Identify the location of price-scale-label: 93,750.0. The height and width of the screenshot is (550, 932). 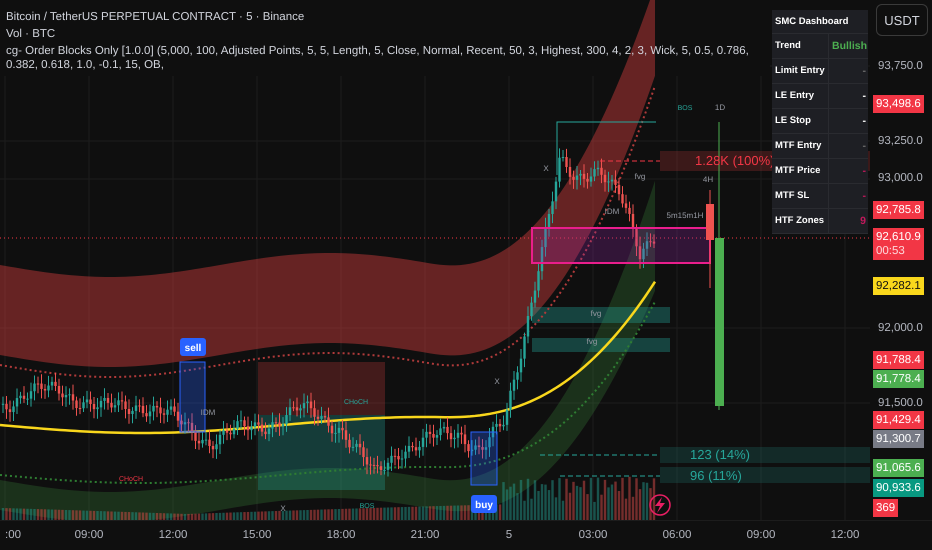
(900, 66).